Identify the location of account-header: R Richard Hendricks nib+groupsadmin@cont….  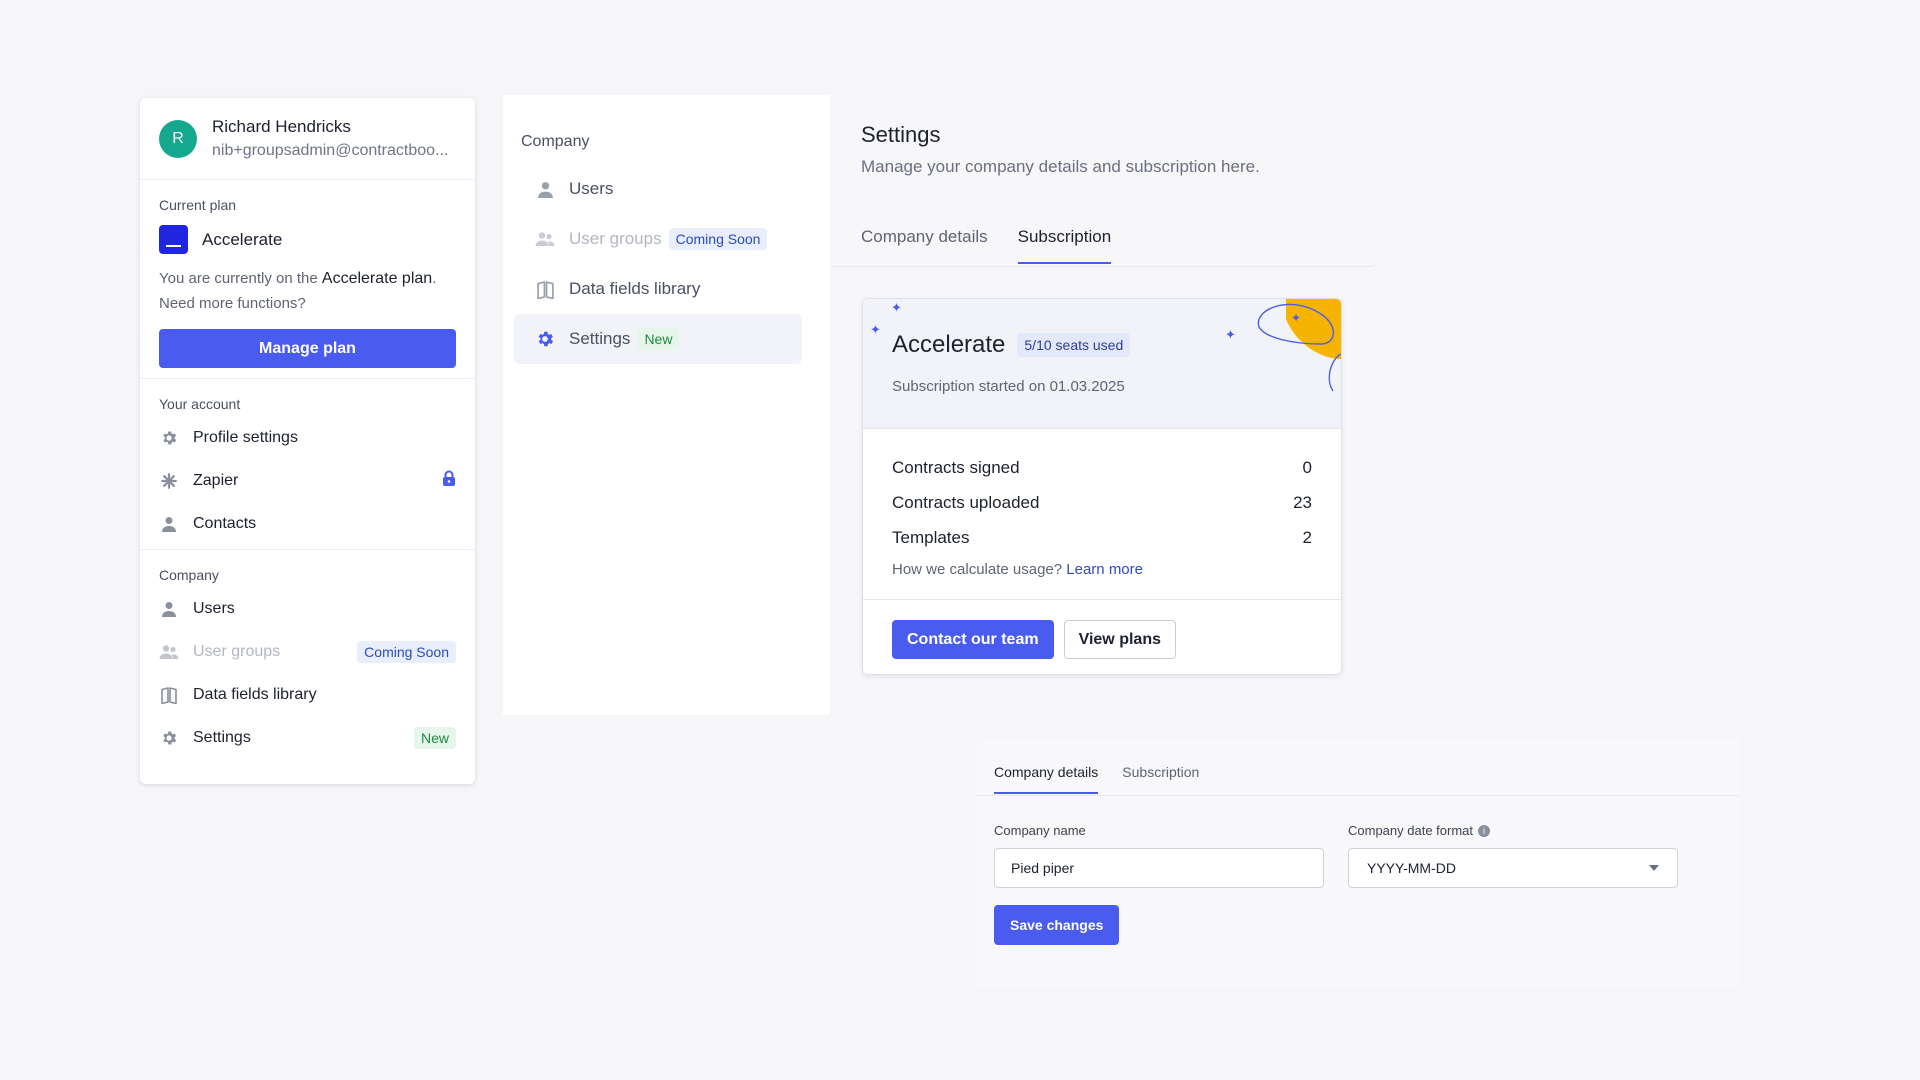
(307, 139).